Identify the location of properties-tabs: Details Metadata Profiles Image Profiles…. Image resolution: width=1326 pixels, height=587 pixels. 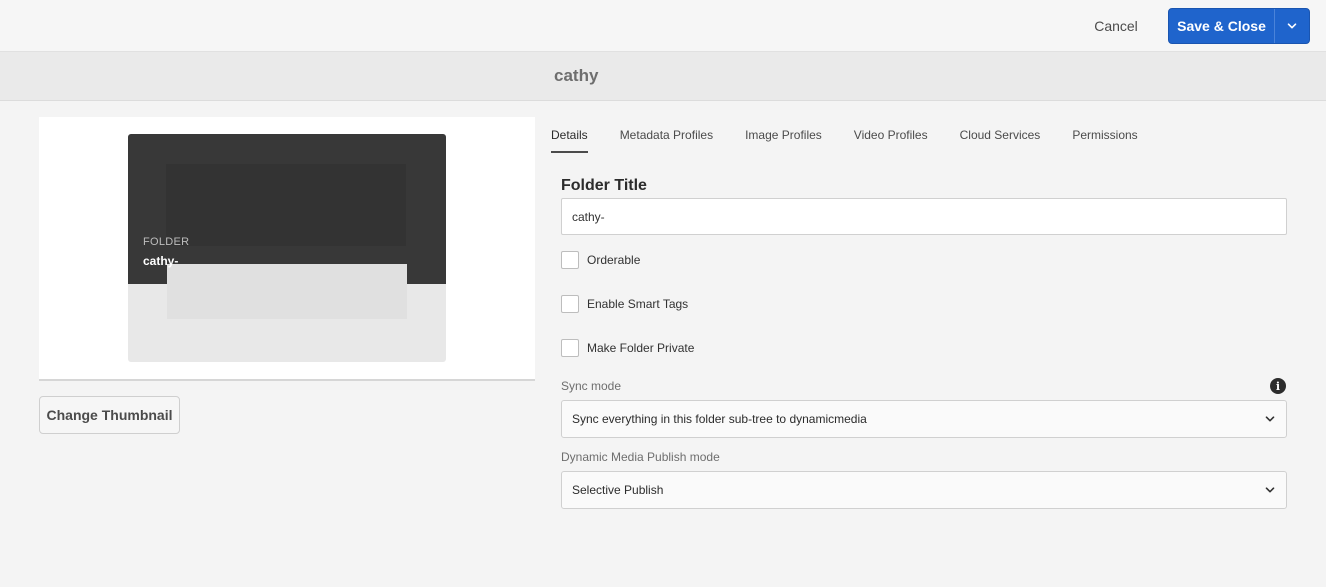
(860, 135).